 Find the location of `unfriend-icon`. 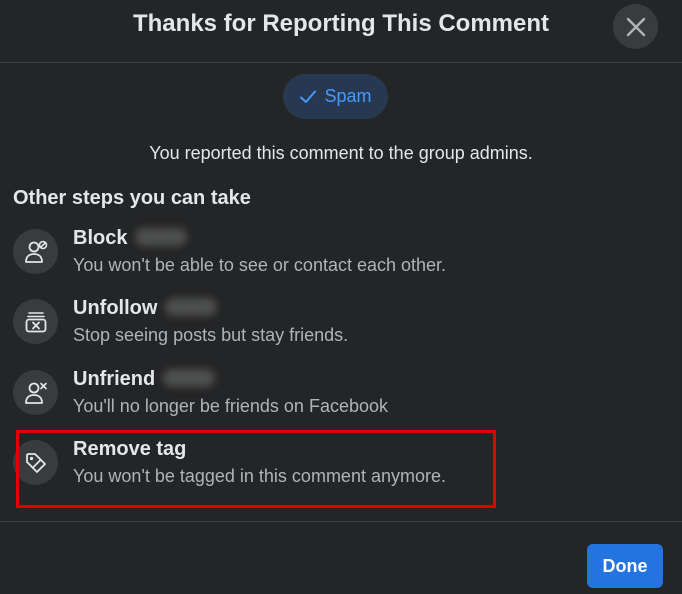

unfriend-icon is located at coordinates (35, 393).